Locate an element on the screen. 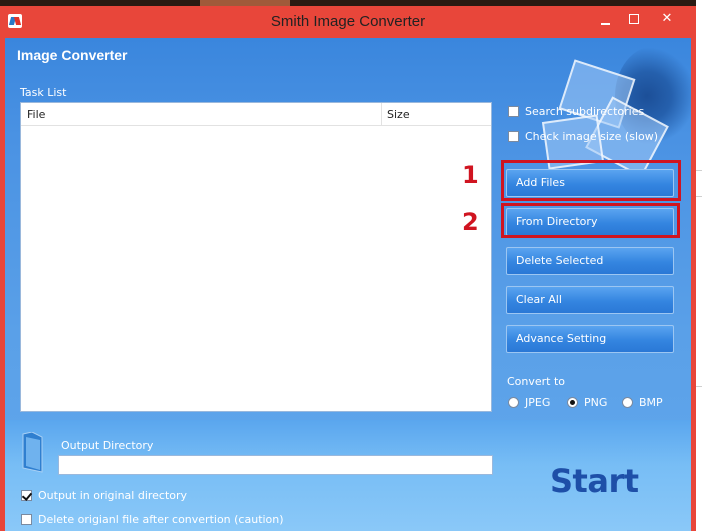  close-button: ✕ is located at coordinates (667, 19).